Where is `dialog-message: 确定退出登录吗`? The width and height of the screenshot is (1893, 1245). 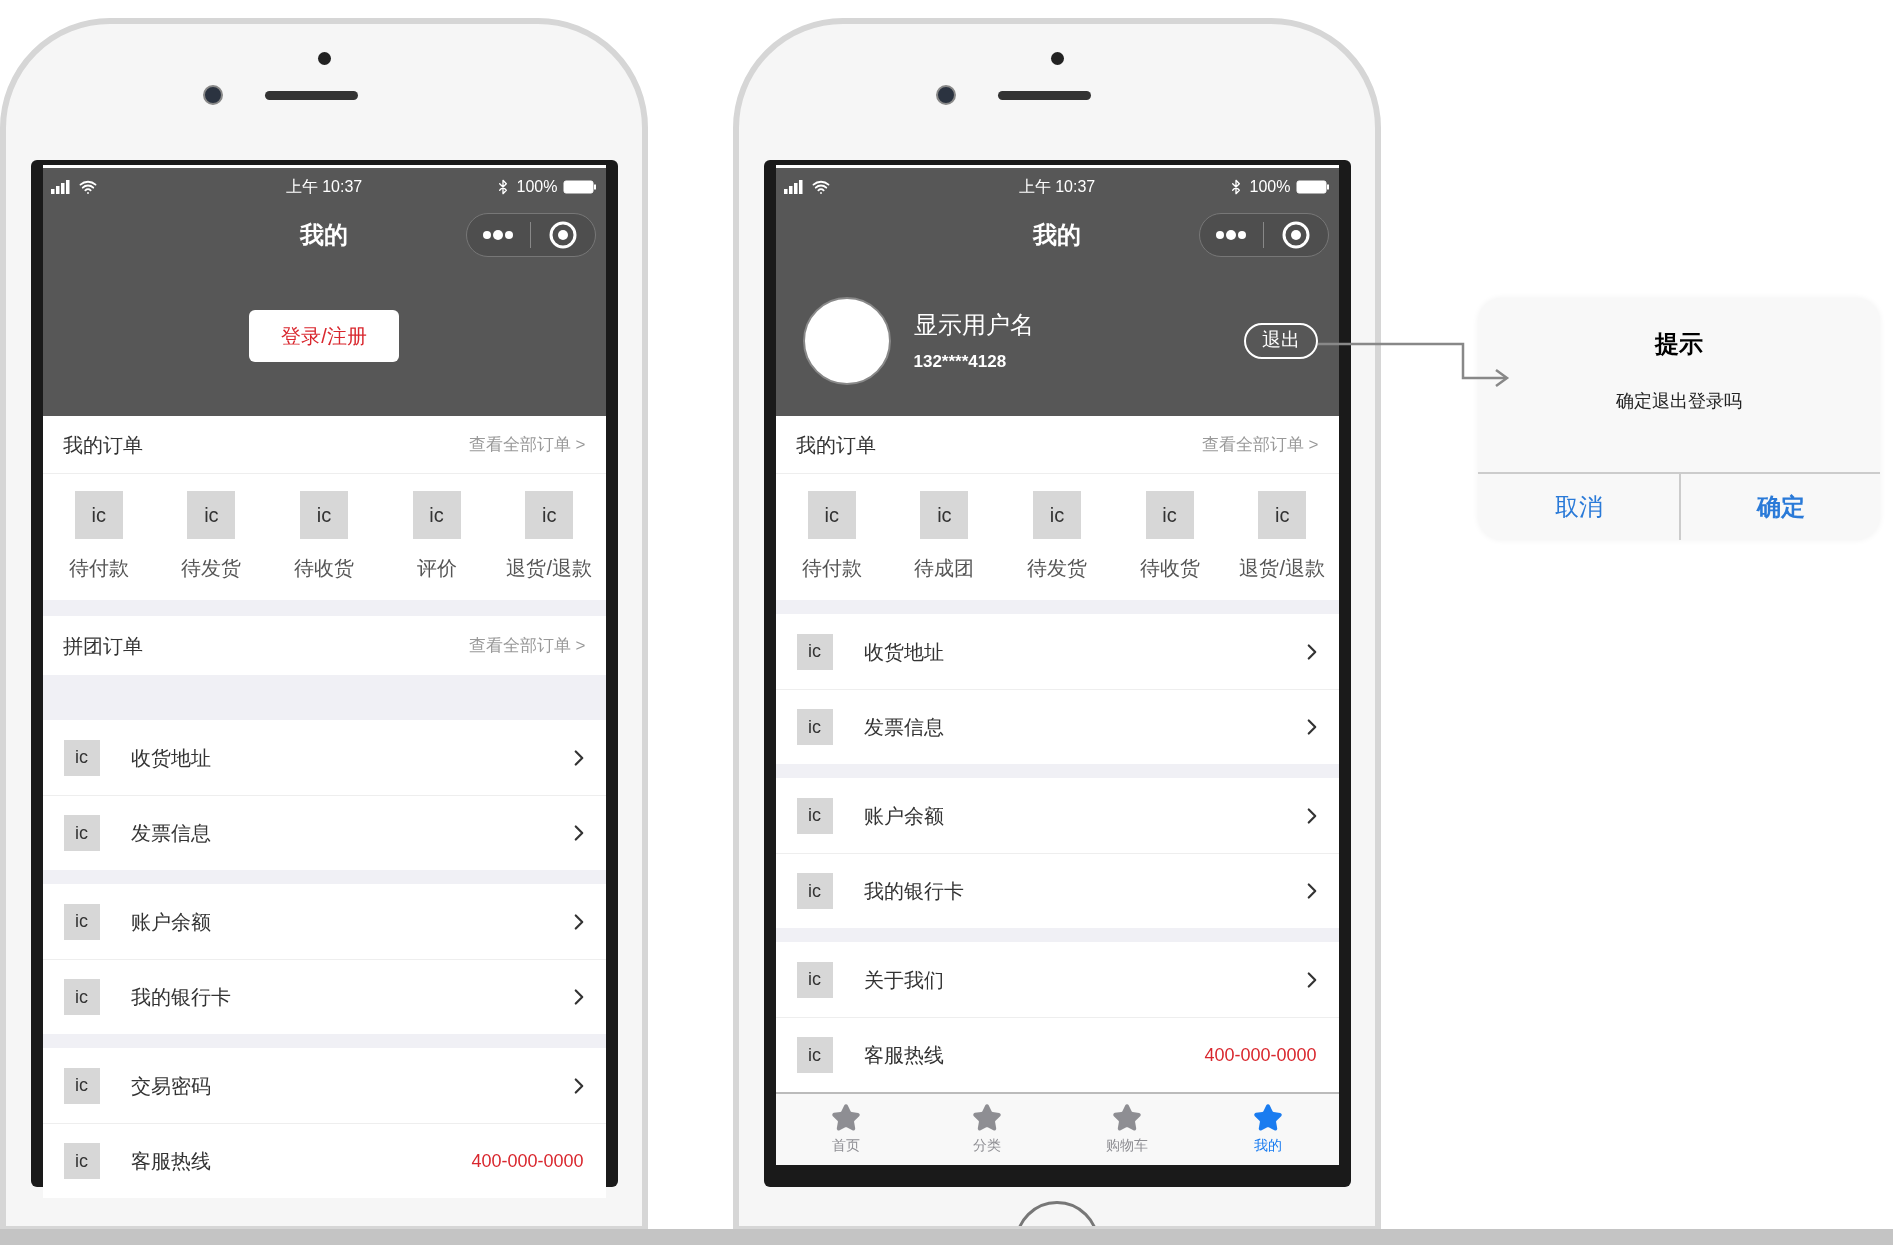
dialog-message: 确定退出登录吗 is located at coordinates (1679, 401).